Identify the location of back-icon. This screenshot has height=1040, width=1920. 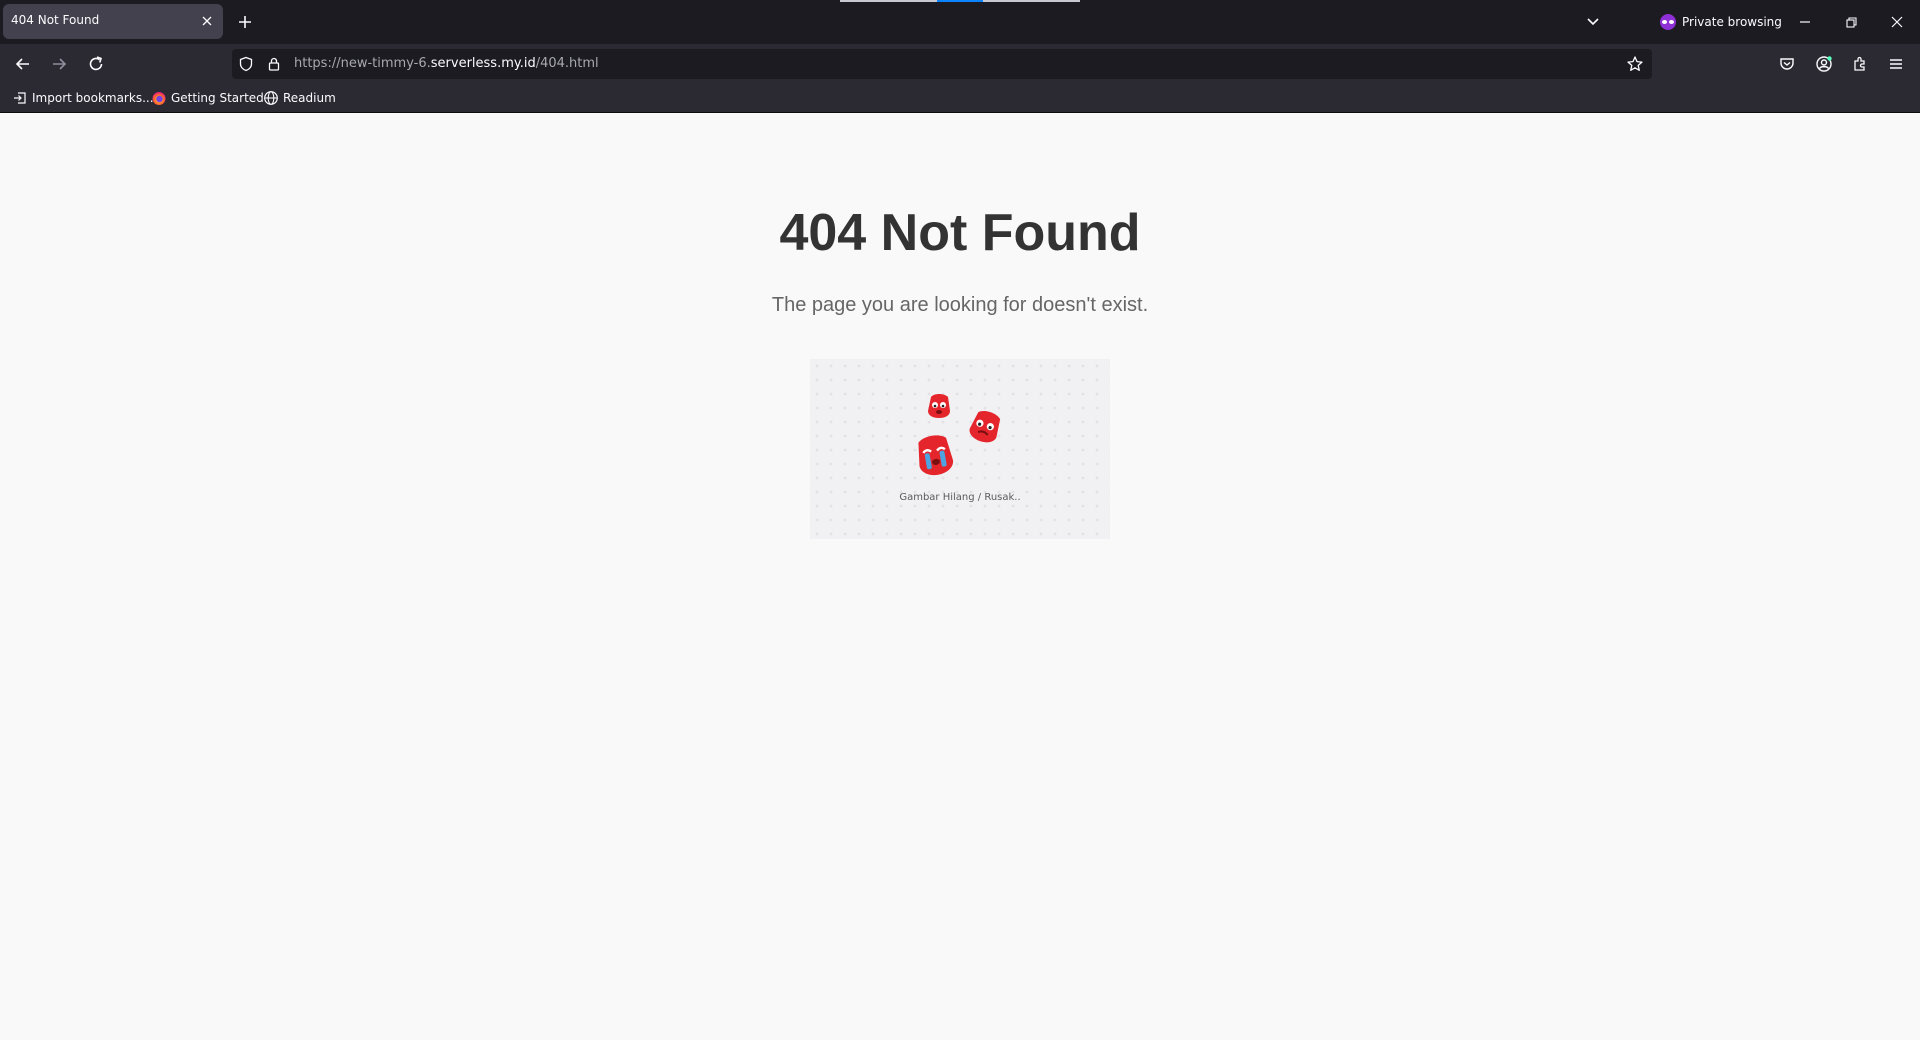
(23, 64).